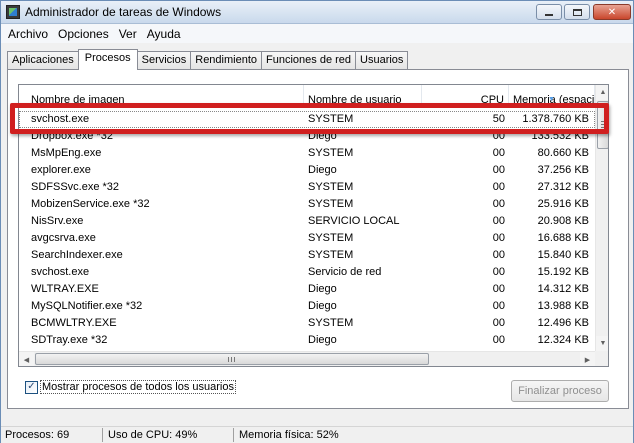 The width and height of the screenshot is (634, 443). I want to click on scroll-right-icon: ▶, so click(587, 359).